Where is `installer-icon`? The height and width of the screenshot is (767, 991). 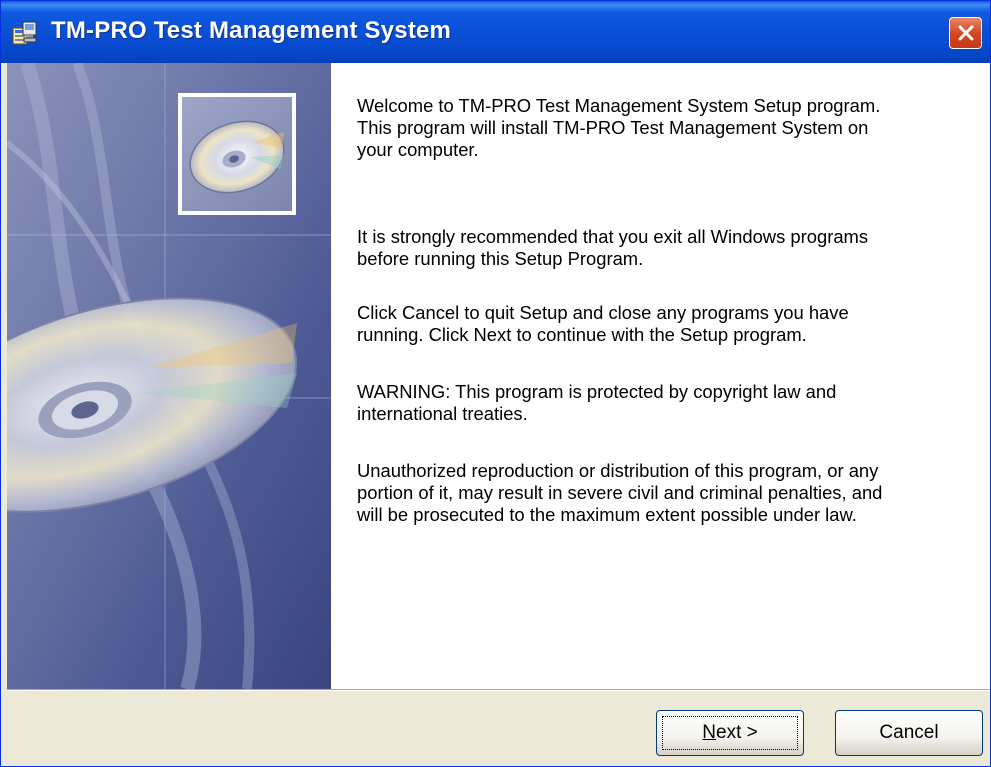
installer-icon is located at coordinates (25, 33).